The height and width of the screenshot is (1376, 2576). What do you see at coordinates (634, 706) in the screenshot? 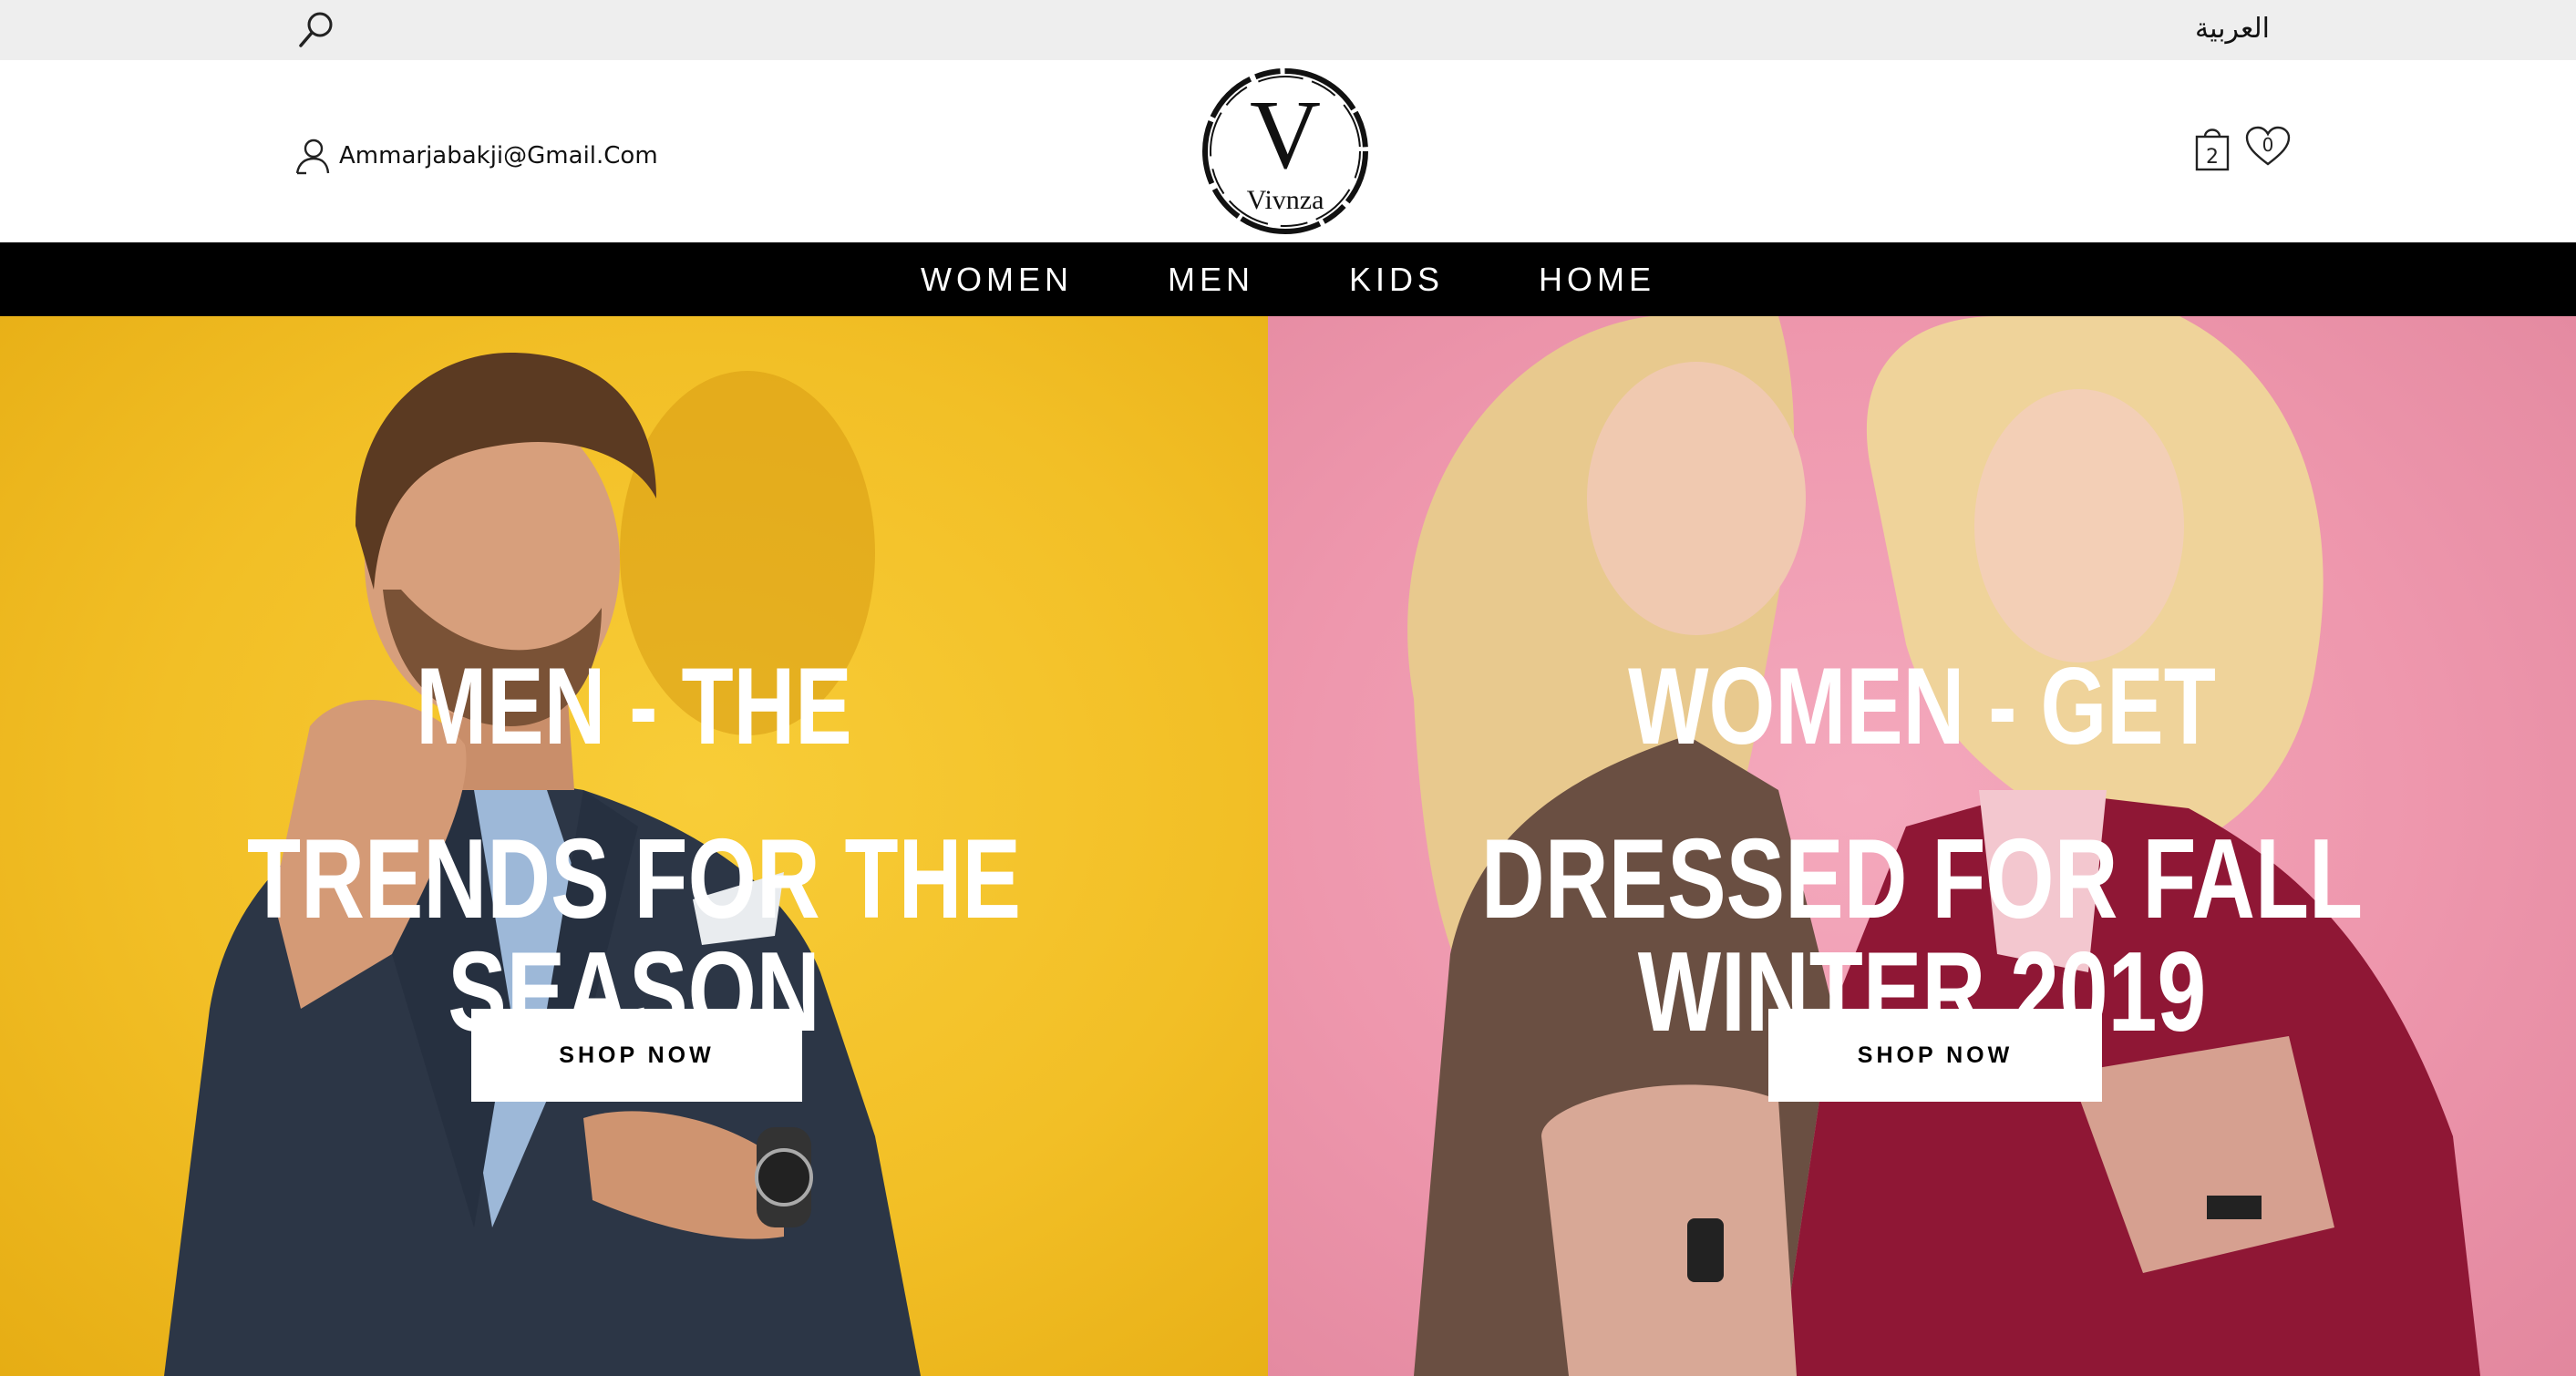
I see `men-hero-title-line1: MEN - THE` at bounding box center [634, 706].